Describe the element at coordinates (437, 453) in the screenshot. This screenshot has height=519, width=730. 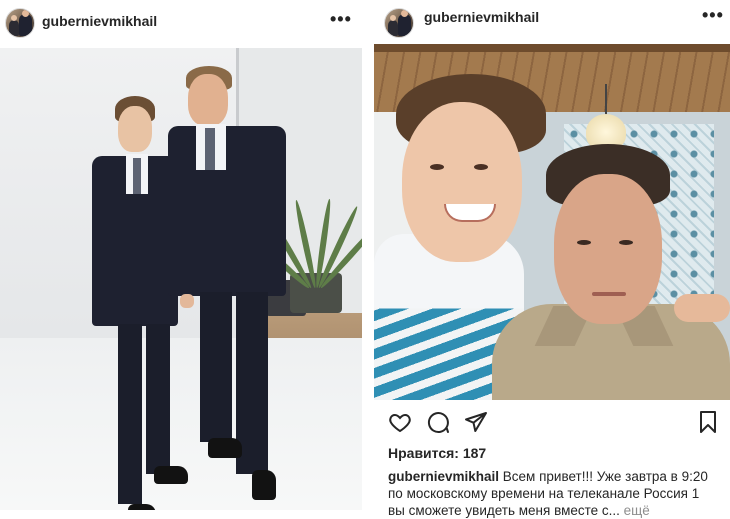
I see `likes-count: Нравится: 187` at that location.